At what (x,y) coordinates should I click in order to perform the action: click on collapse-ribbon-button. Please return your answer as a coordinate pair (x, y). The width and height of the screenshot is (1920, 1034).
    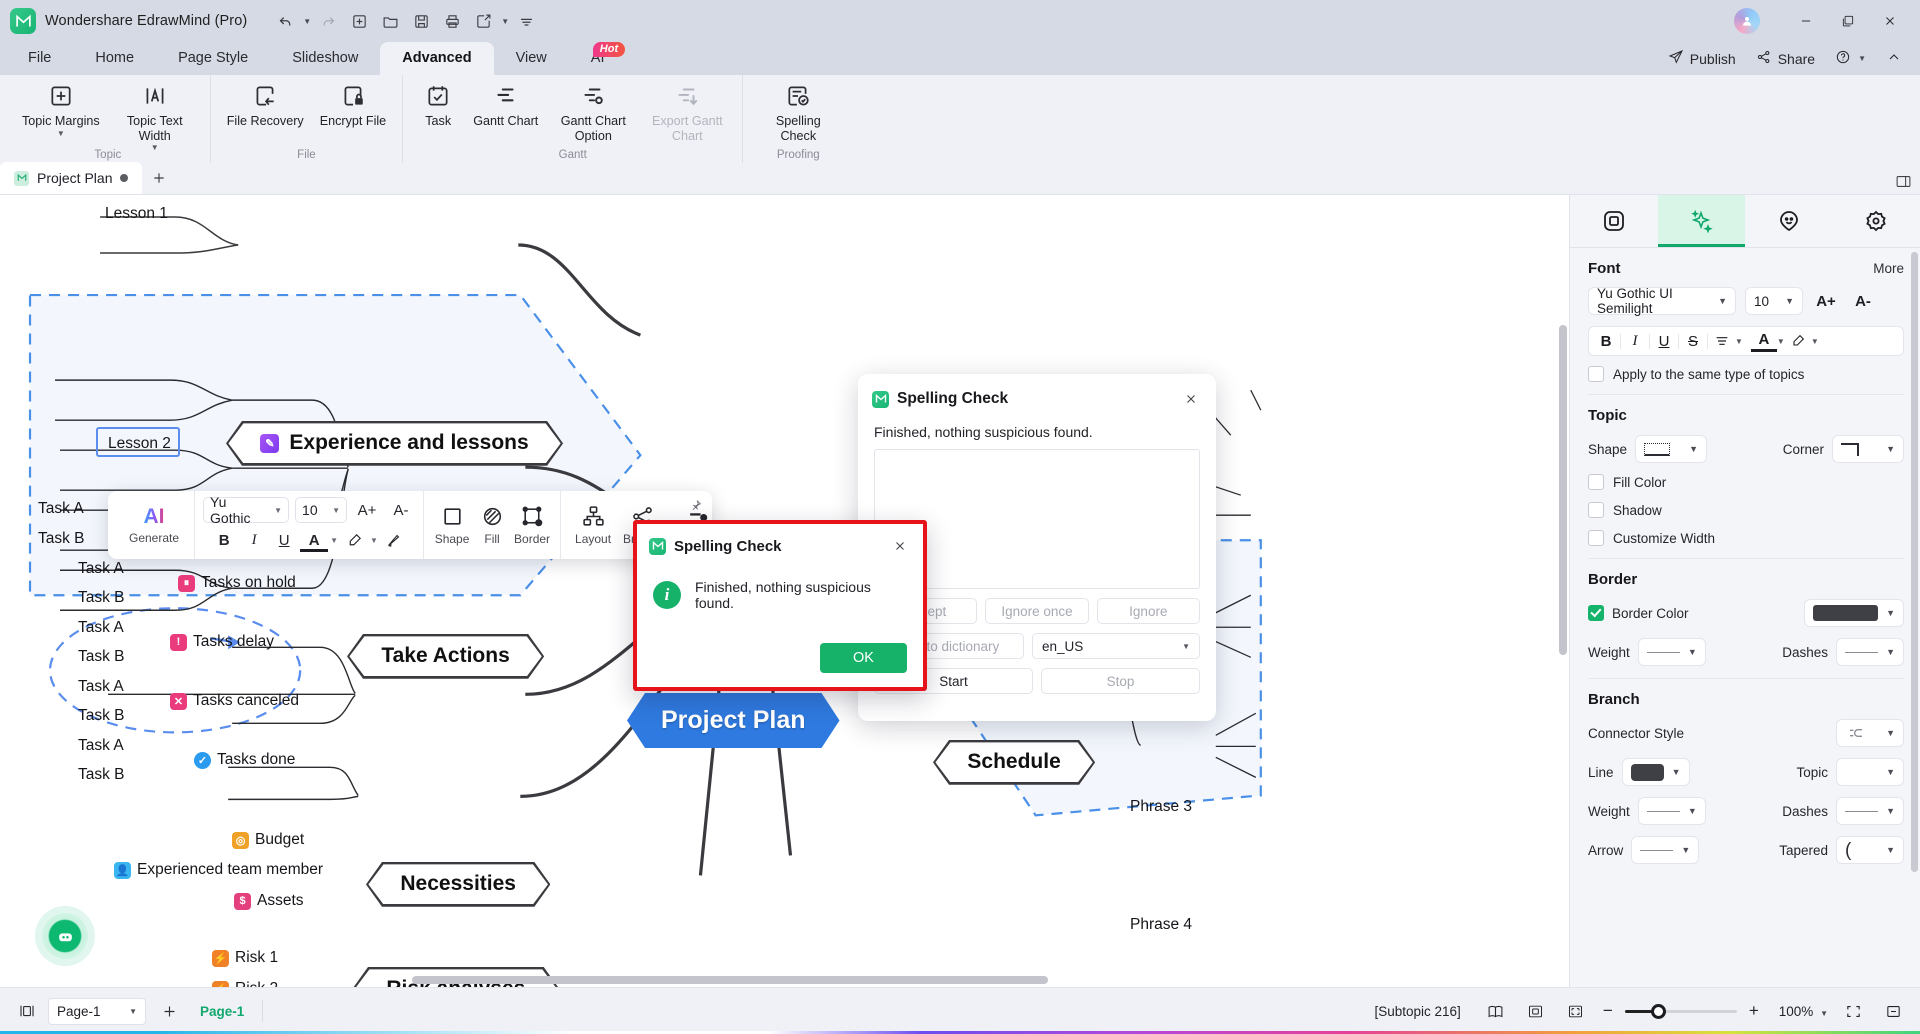
    Looking at the image, I should click on (1894, 58).